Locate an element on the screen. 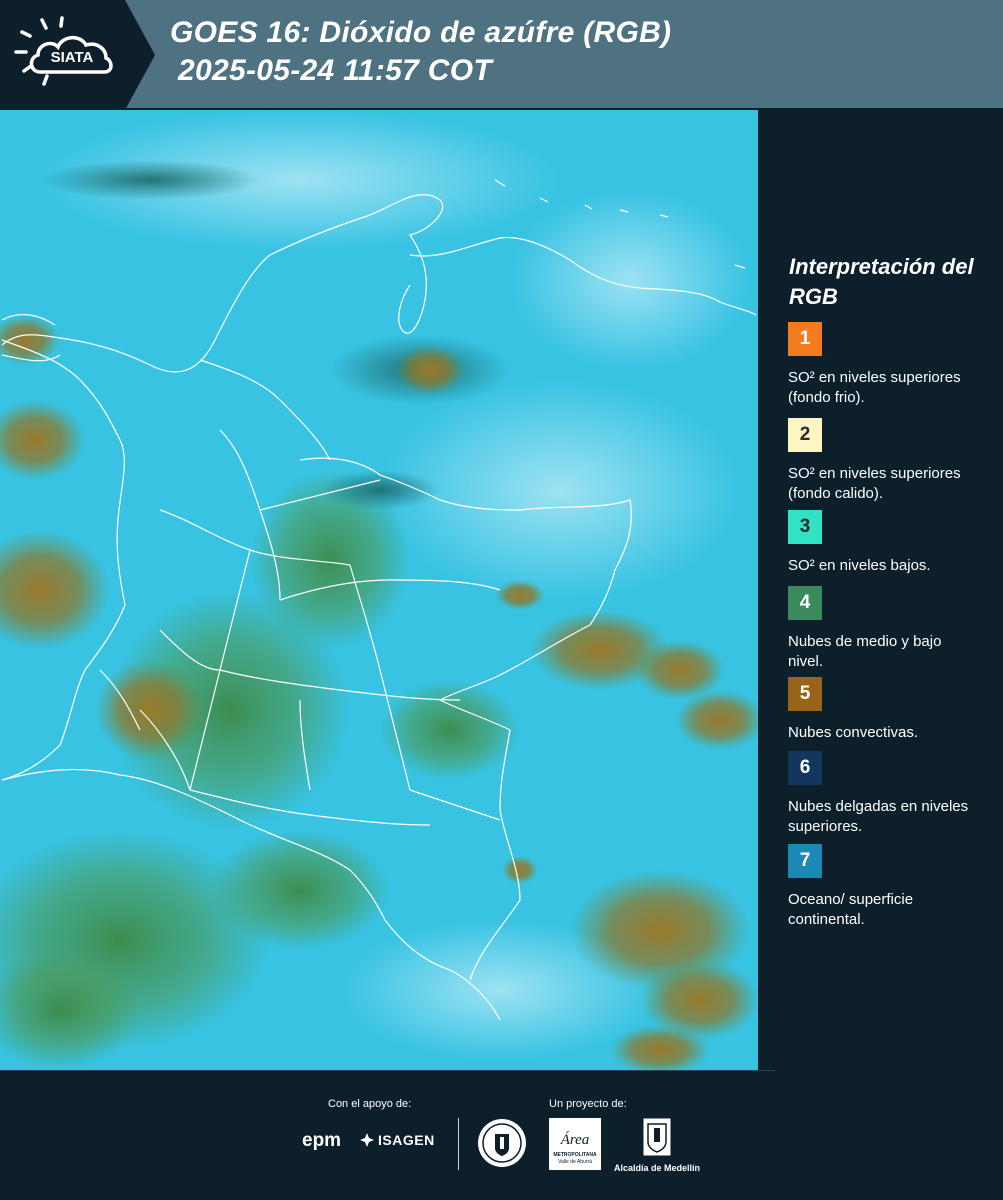 This screenshot has width=1003, height=1200. legend-swatch-4: 4 is located at coordinates (805, 603).